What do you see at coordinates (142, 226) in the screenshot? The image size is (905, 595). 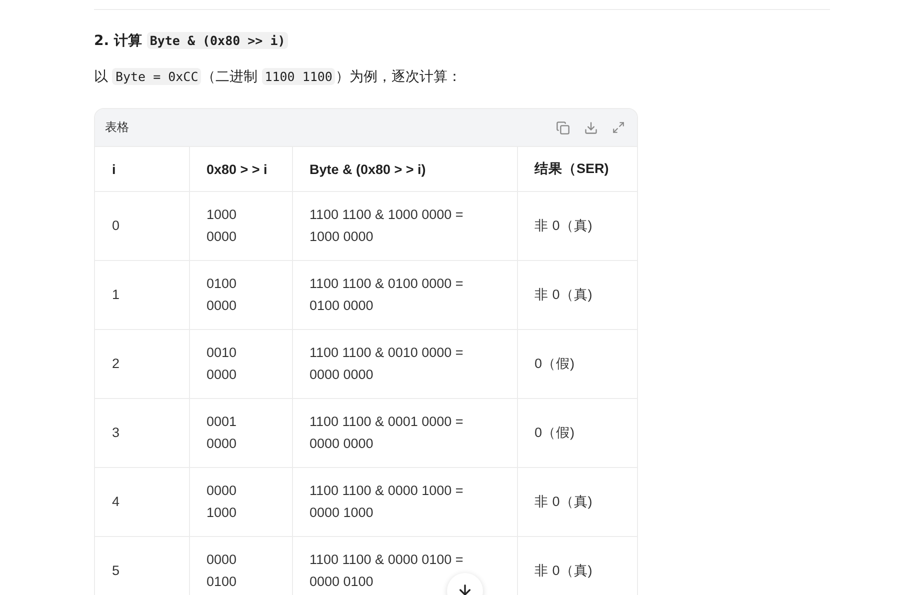 I see `table-cell: 0` at bounding box center [142, 226].